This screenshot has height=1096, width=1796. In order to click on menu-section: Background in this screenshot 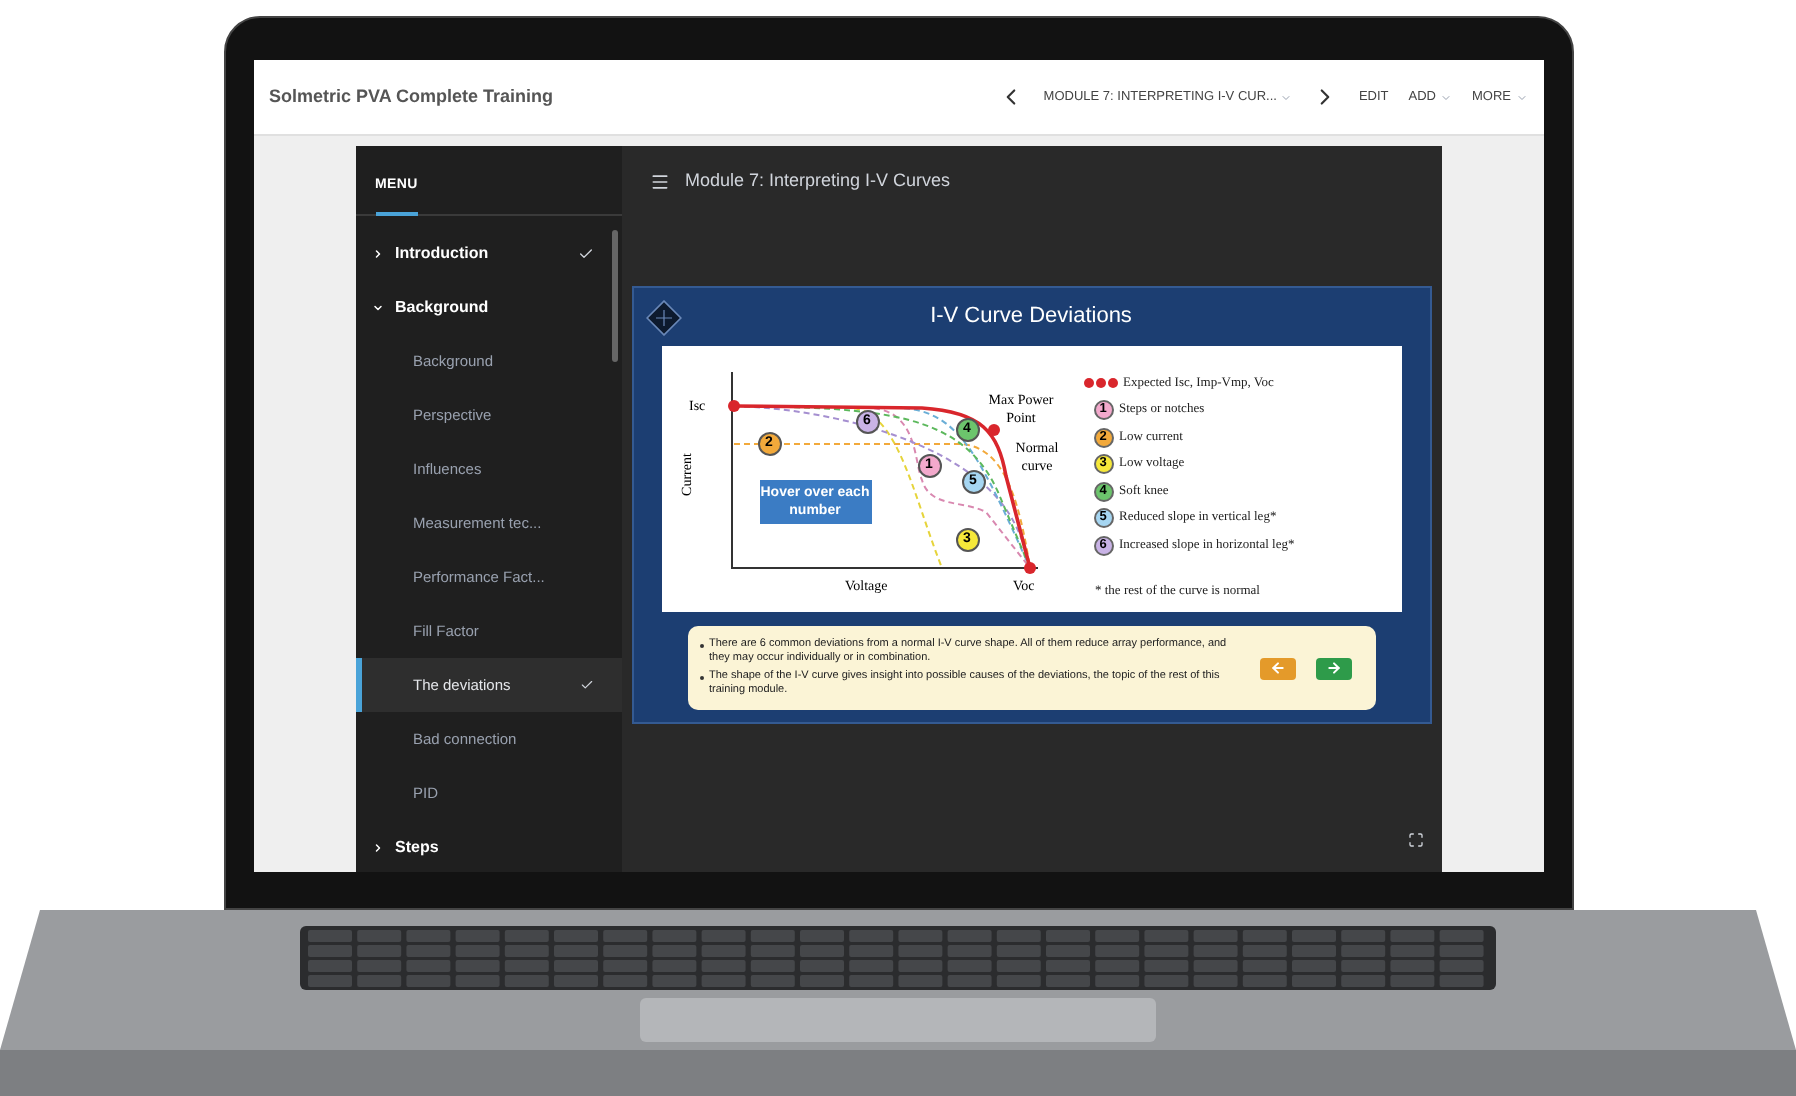, I will do `click(488, 307)`.